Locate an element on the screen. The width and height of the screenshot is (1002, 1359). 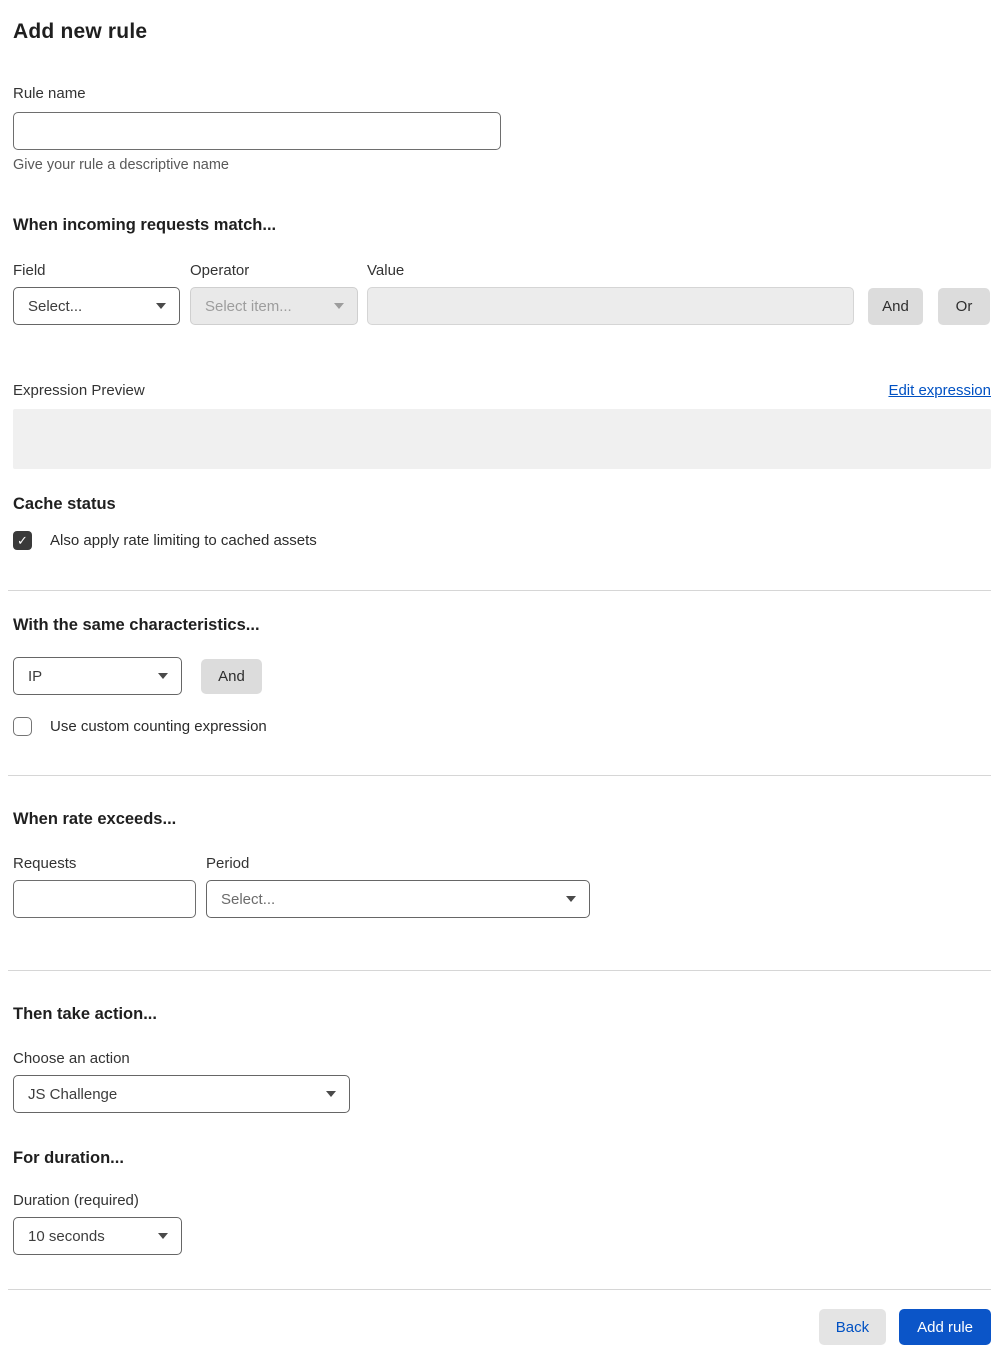
checkmark-icon: ✓ is located at coordinates (22, 540).